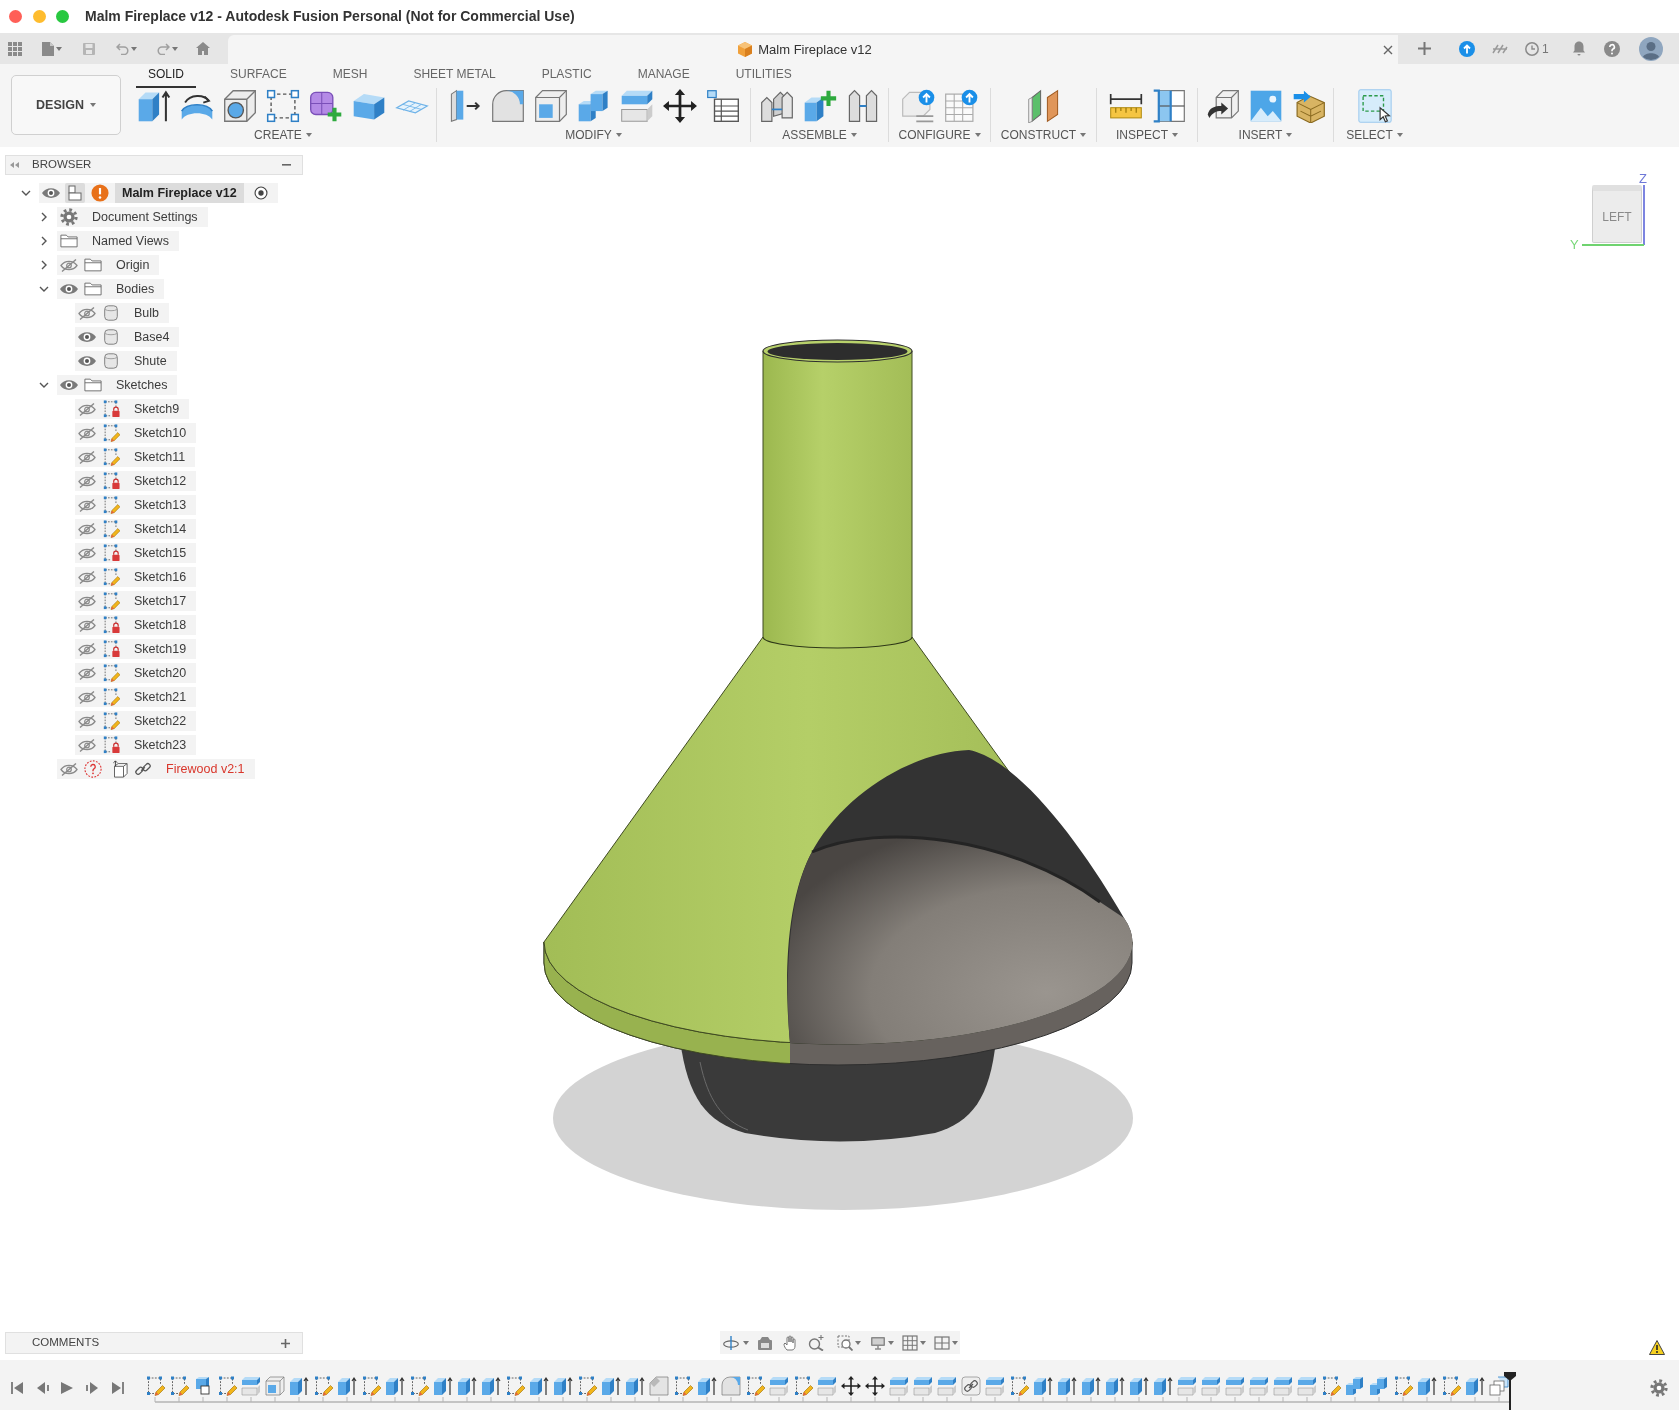  Describe the element at coordinates (118, 241) in the screenshot. I see `tree-item: Named Views` at that location.